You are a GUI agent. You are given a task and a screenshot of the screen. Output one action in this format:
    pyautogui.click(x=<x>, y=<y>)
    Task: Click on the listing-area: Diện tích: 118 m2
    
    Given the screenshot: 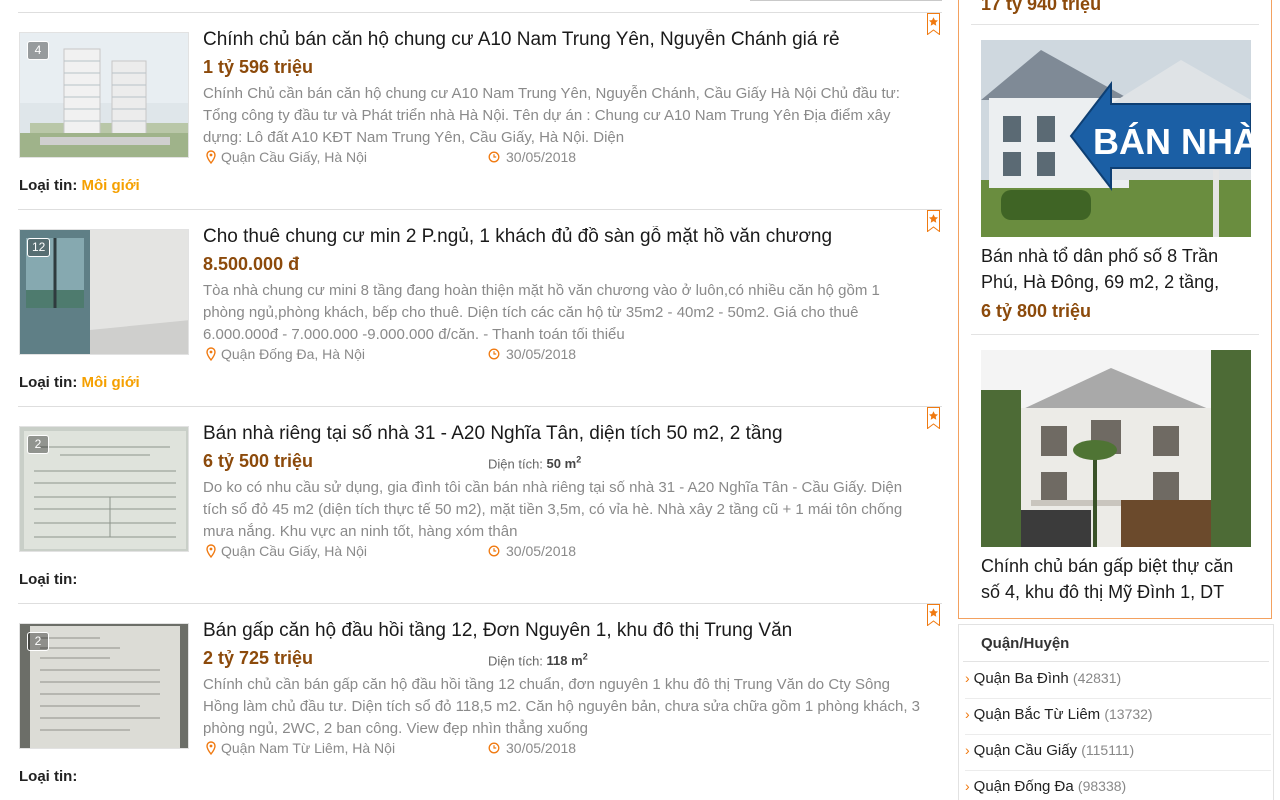 What is the action you would take?
    pyautogui.click(x=538, y=660)
    